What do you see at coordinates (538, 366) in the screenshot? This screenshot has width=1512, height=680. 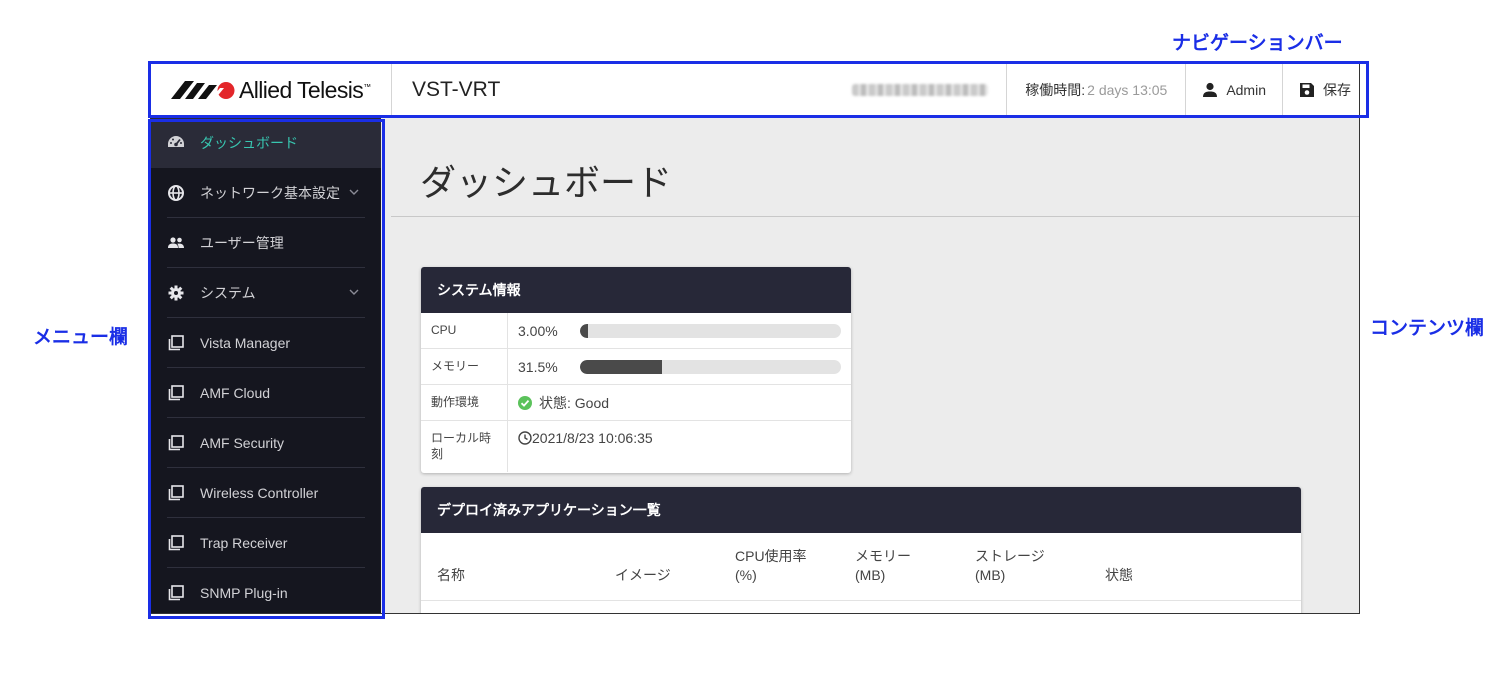 I see `memory-value: 31.5%` at bounding box center [538, 366].